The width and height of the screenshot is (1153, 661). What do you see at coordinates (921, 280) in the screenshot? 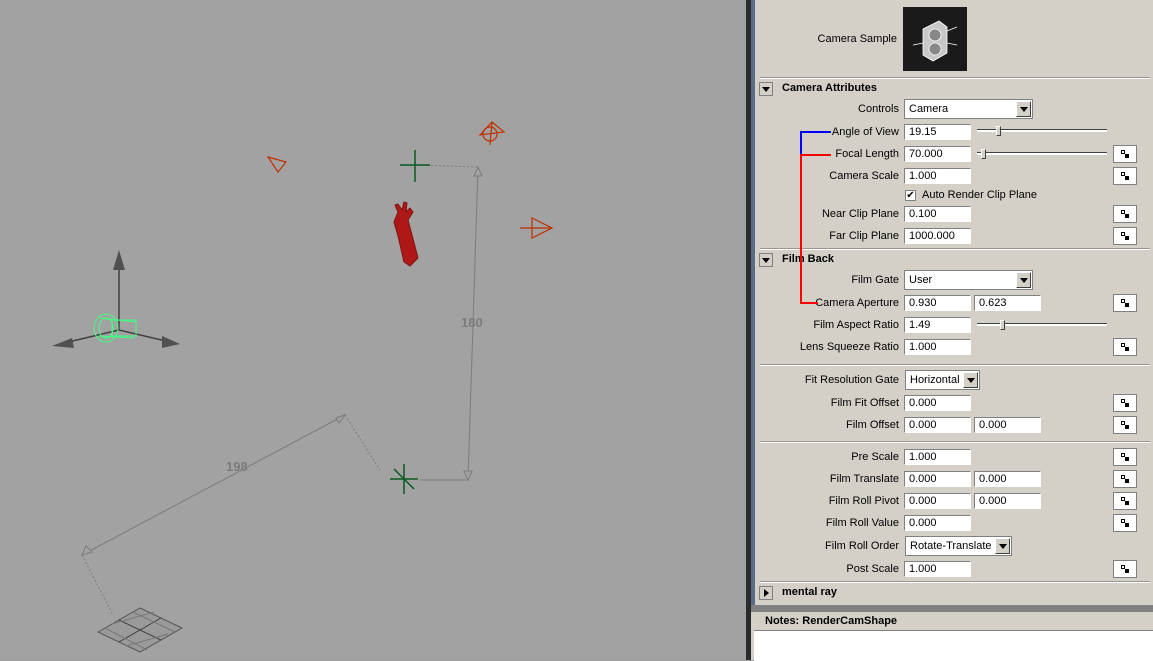
I see `film-gate-value: User` at bounding box center [921, 280].